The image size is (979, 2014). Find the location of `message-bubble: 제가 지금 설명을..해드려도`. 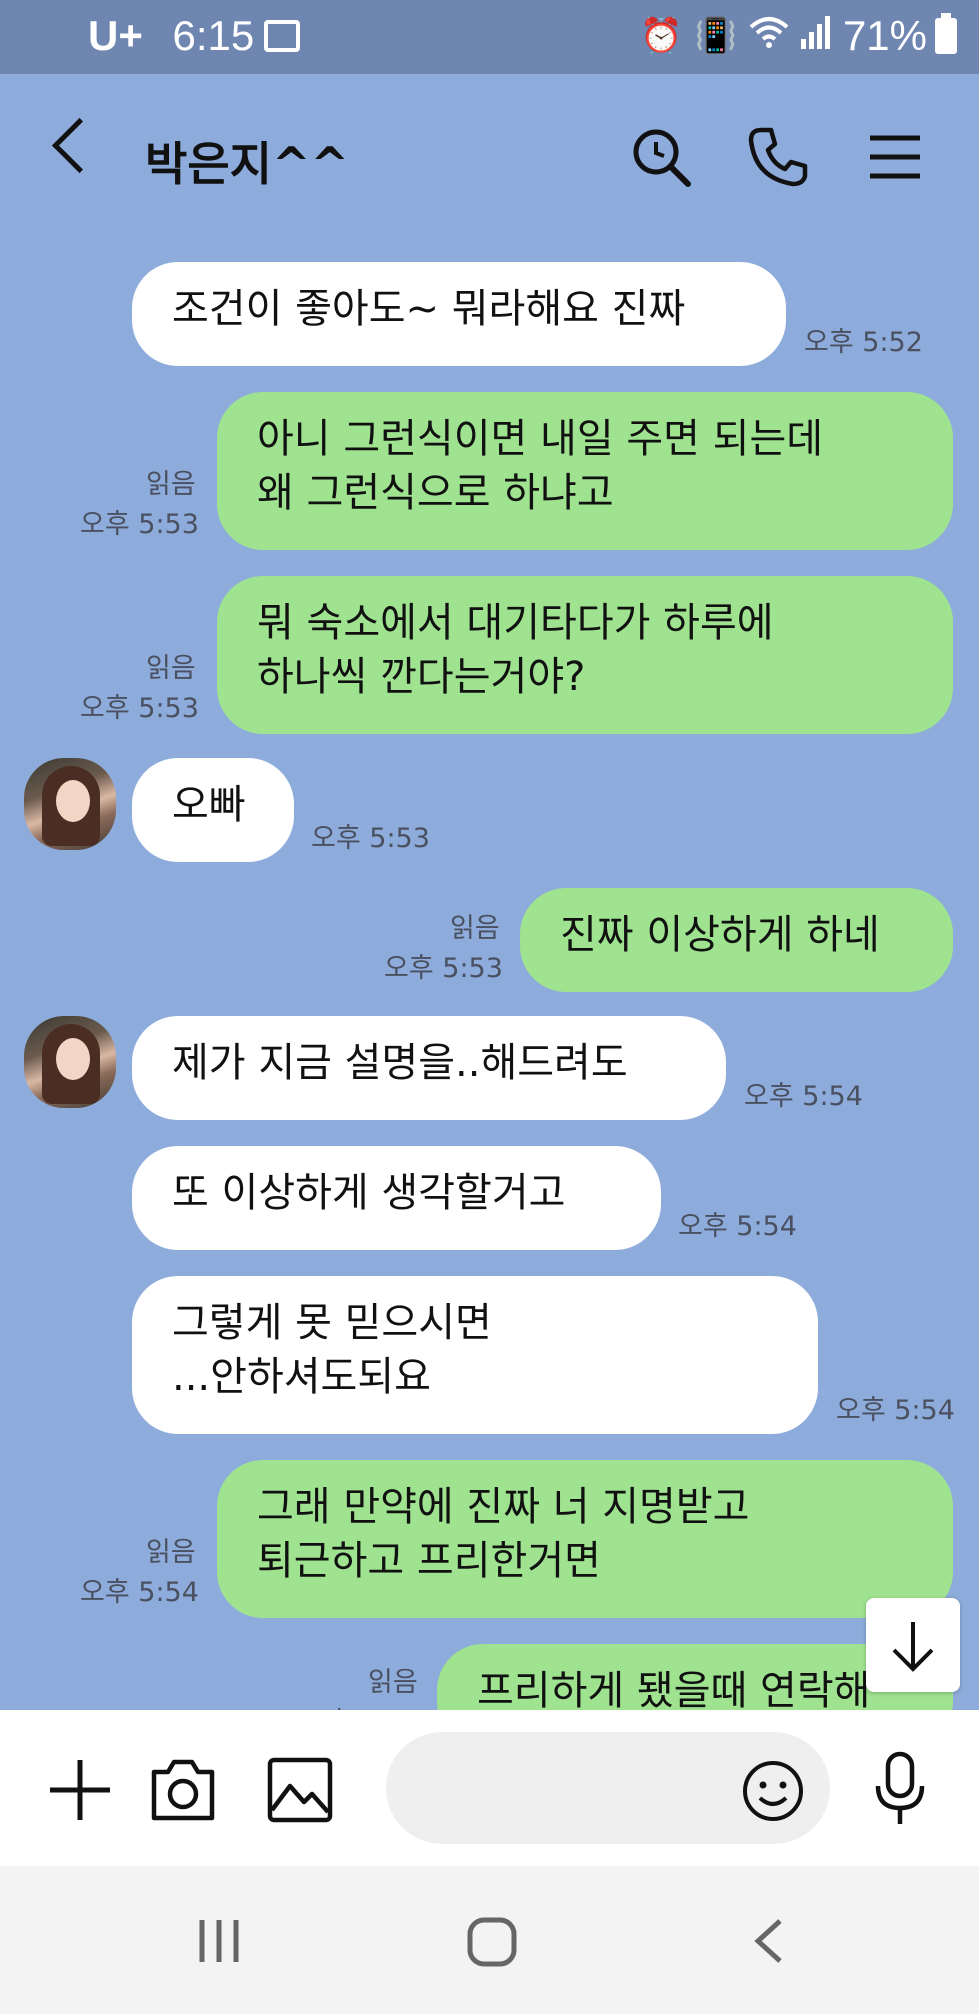

message-bubble: 제가 지금 설명을..해드려도 is located at coordinates (429, 1068).